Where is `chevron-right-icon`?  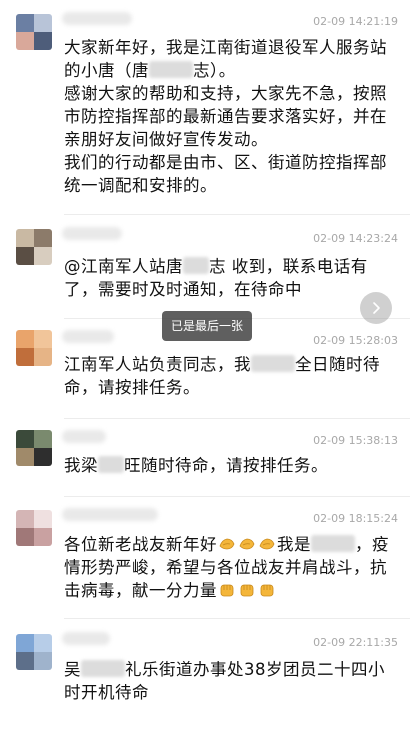
chevron-right-icon is located at coordinates (376, 308).